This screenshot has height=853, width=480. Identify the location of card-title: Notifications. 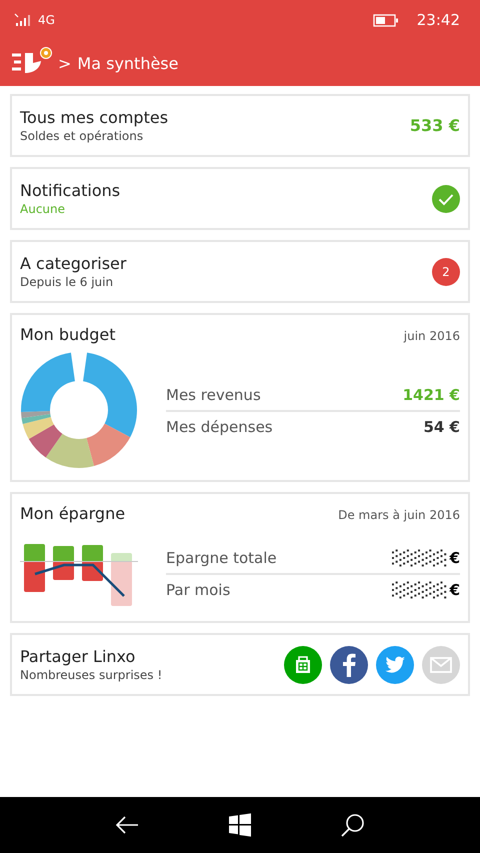
(70, 190).